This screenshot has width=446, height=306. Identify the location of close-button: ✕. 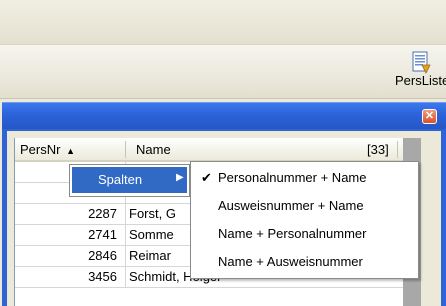
(429, 116).